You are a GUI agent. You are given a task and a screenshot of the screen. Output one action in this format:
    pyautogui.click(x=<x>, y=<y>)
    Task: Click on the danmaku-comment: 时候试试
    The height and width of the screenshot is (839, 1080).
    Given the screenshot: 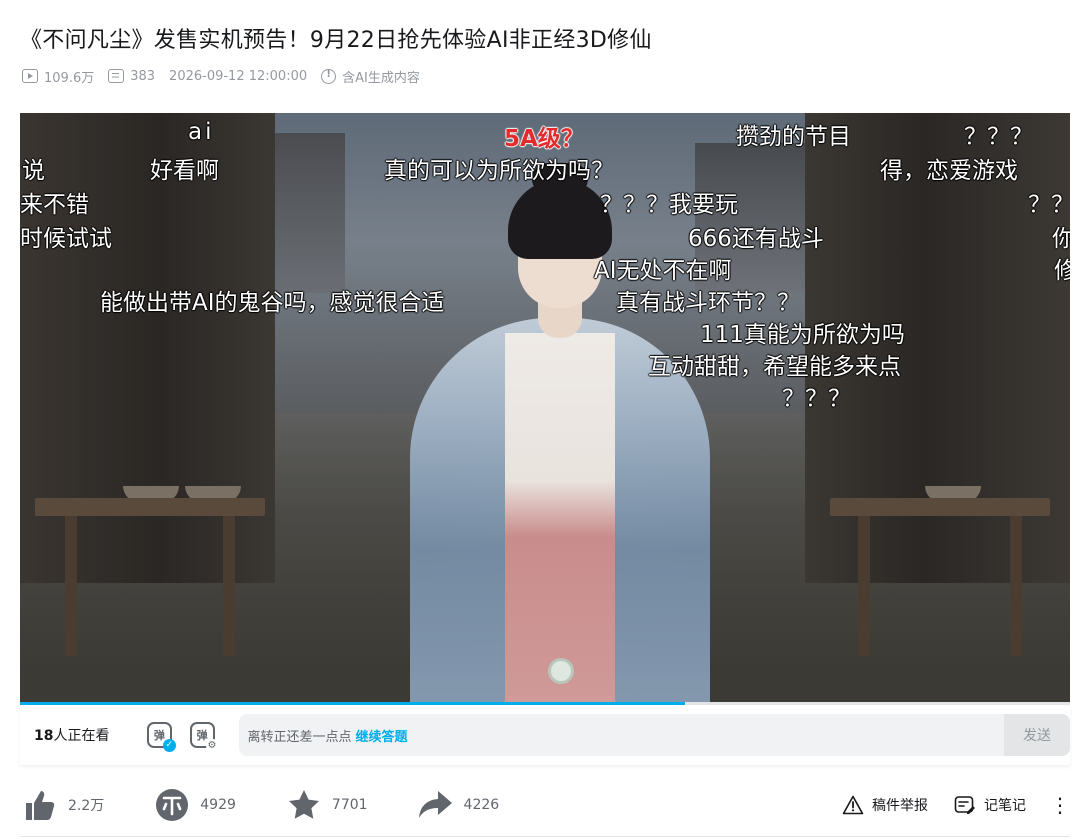 What is the action you would take?
    pyautogui.click(x=66, y=239)
    